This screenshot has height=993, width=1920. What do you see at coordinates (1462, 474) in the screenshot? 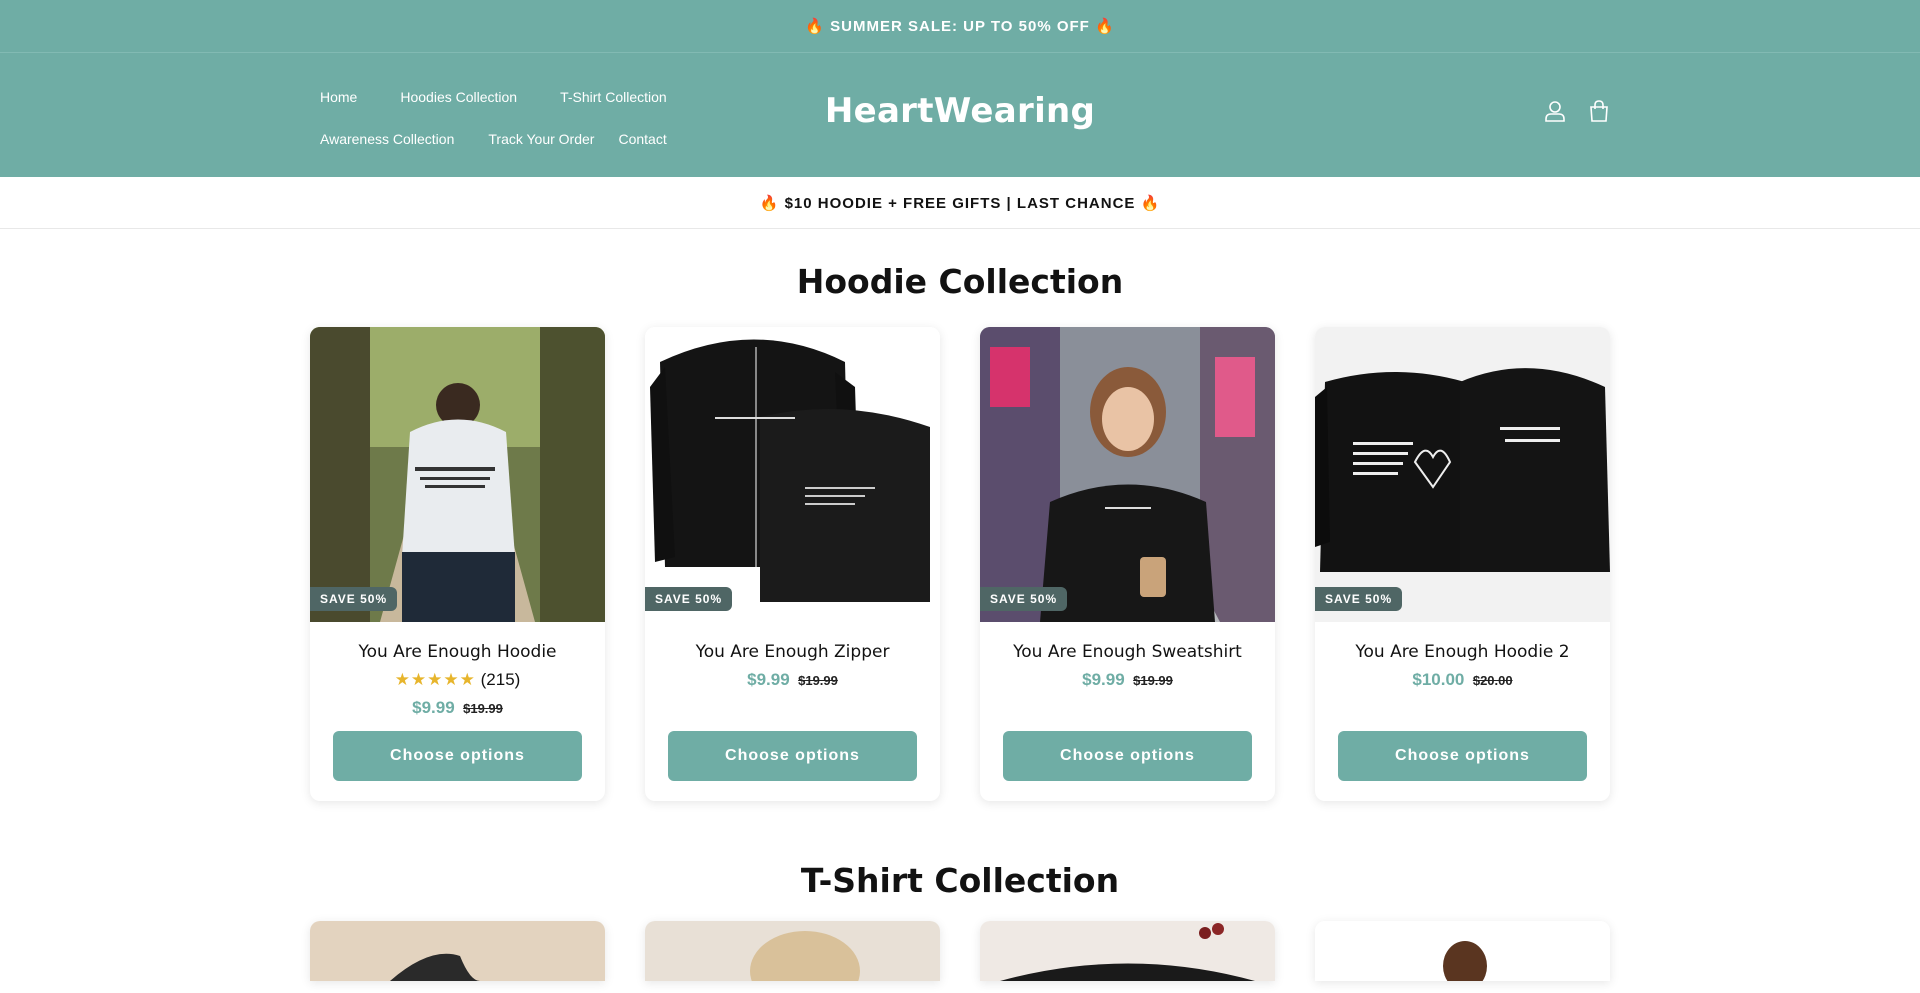
I see `product-image-hoodie-pair: SAVE 50%` at bounding box center [1462, 474].